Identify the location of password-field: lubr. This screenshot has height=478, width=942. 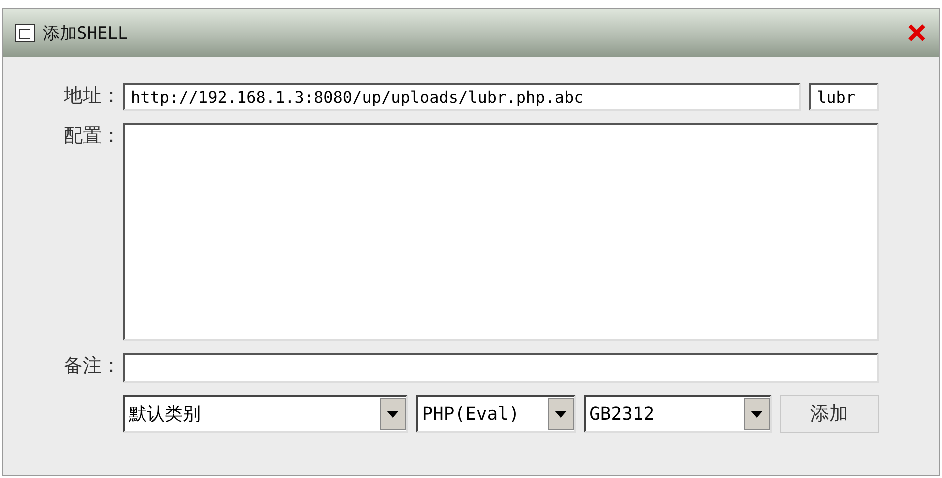
(844, 97).